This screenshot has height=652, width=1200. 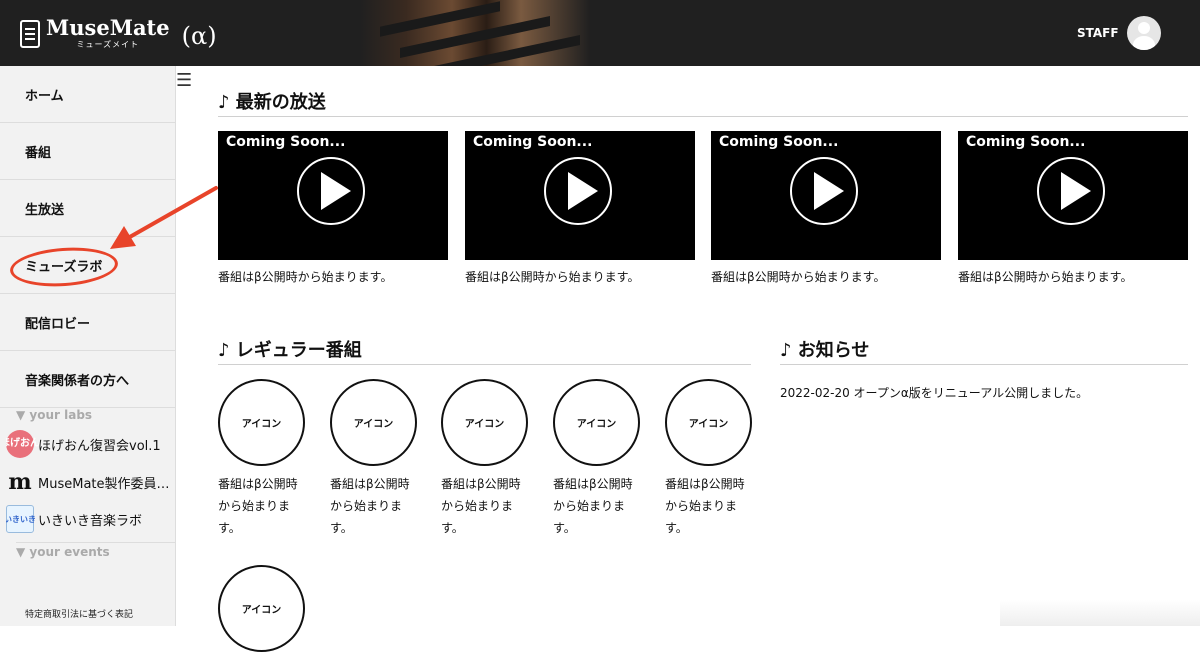 What do you see at coordinates (825, 350) in the screenshot?
I see `news-title: ♪ お知らせ` at bounding box center [825, 350].